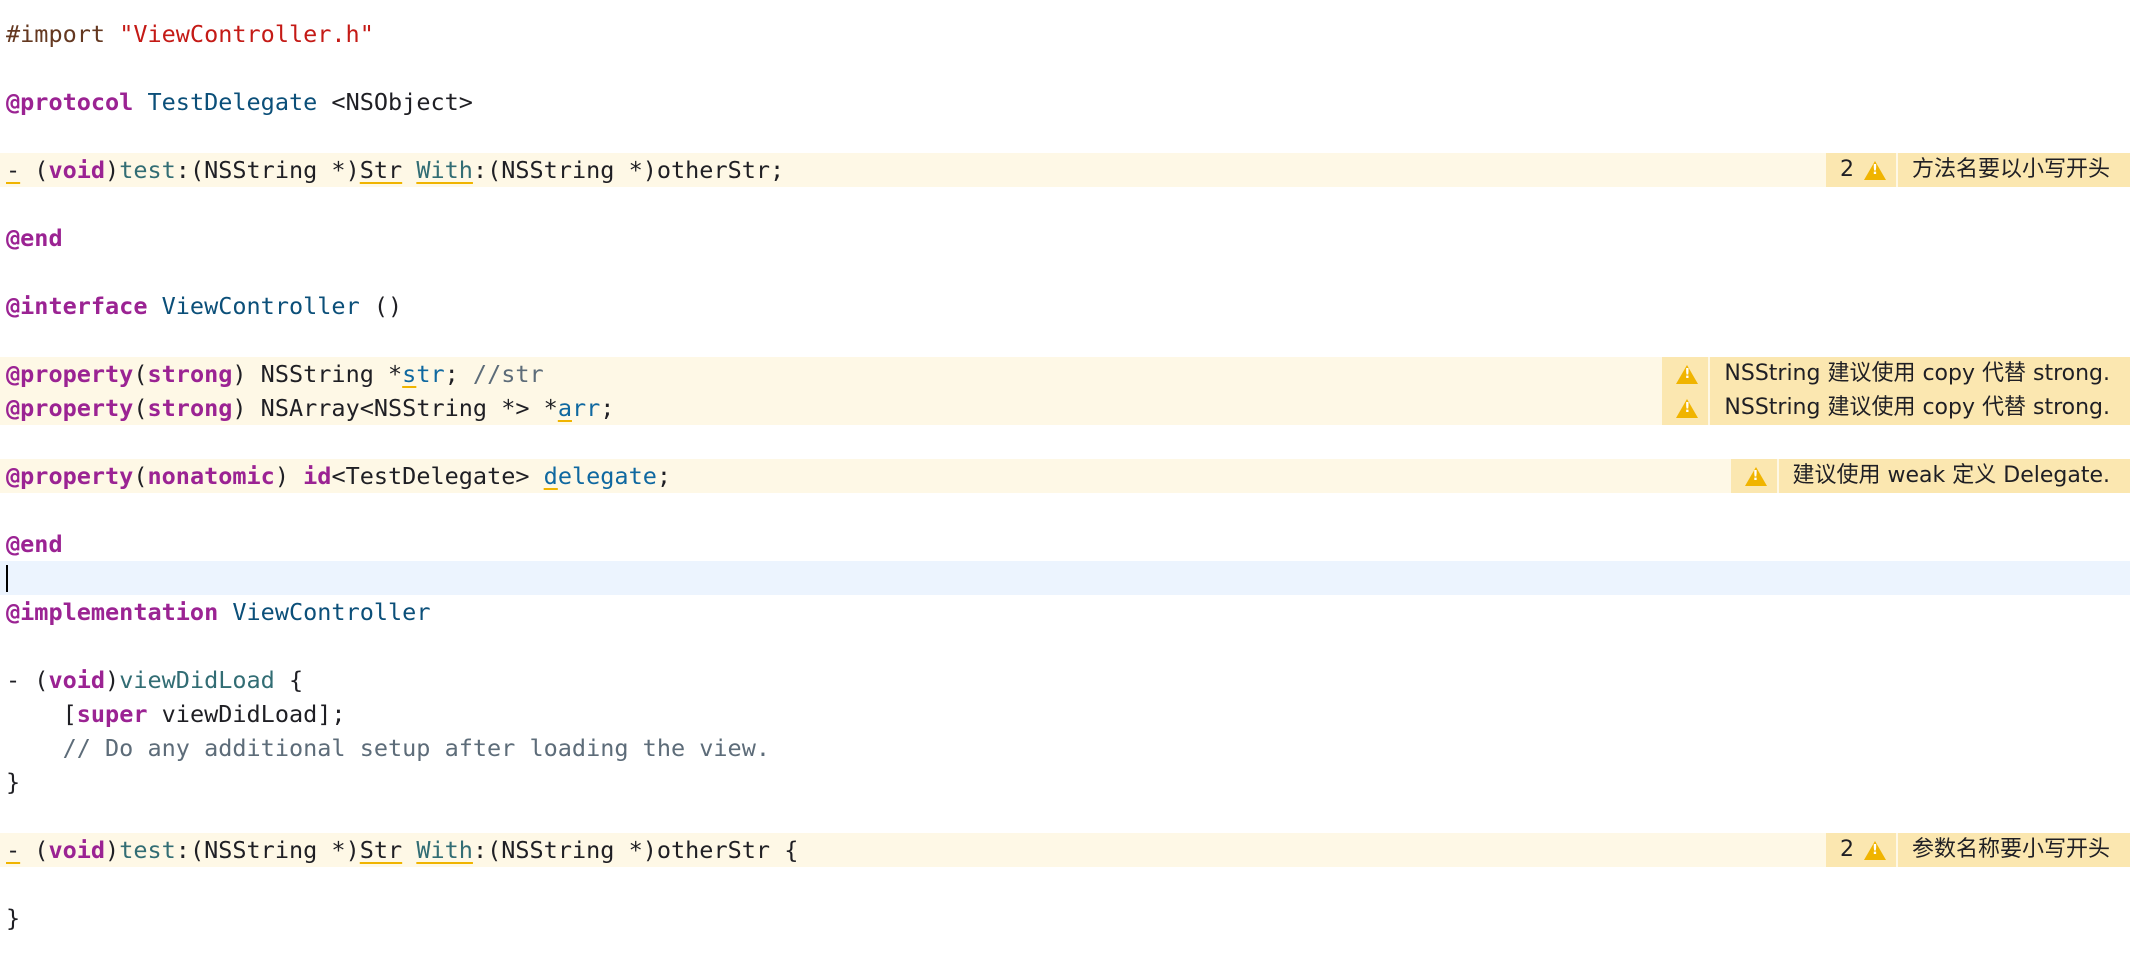 The height and width of the screenshot is (954, 2130). I want to click on keyword: @implementation, so click(112, 612).